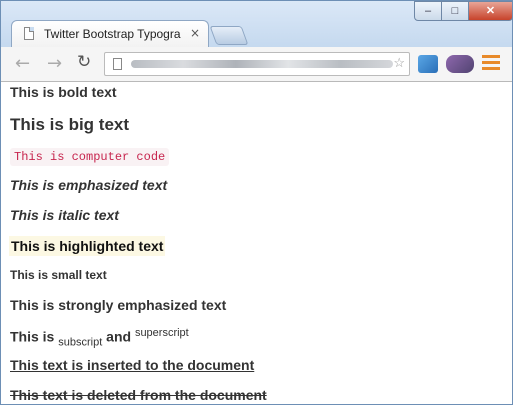 This screenshot has width=513, height=405. What do you see at coordinates (87, 246) in the screenshot?
I see `highlighted-text: This is highlighted text` at bounding box center [87, 246].